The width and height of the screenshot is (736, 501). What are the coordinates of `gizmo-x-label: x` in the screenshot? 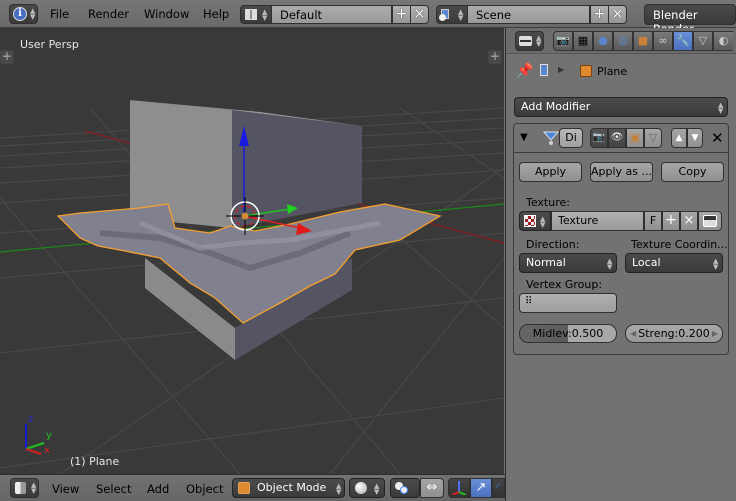 It's located at (47, 450).